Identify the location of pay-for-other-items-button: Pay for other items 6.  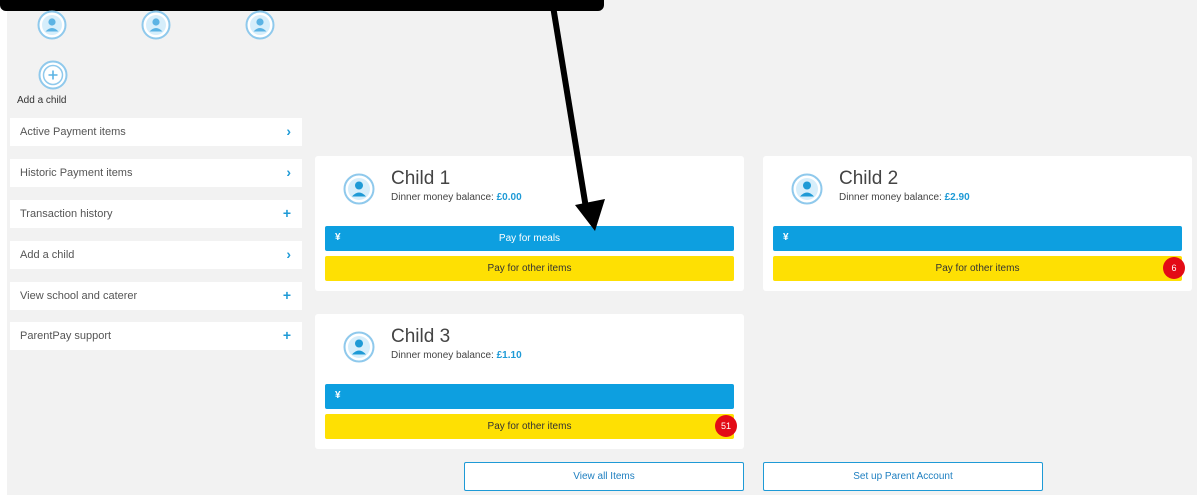
(979, 268).